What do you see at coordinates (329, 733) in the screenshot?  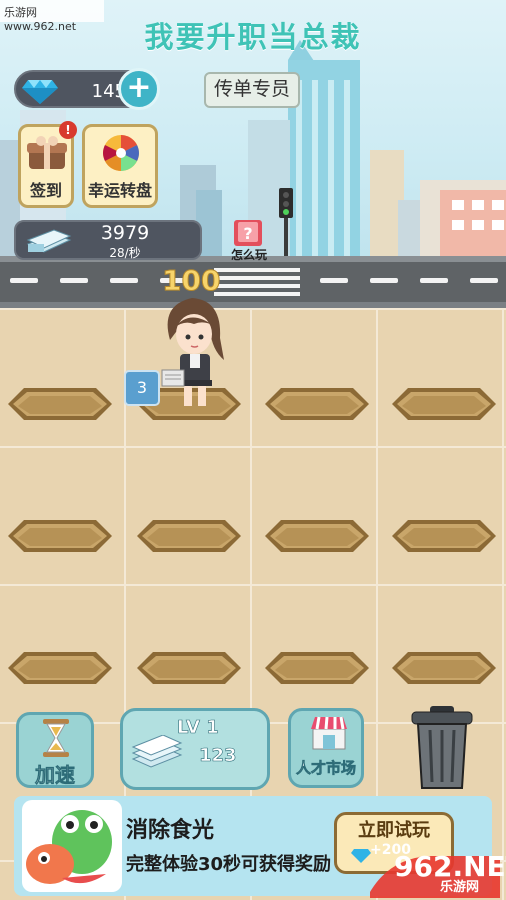 I see `shop-icon` at bounding box center [329, 733].